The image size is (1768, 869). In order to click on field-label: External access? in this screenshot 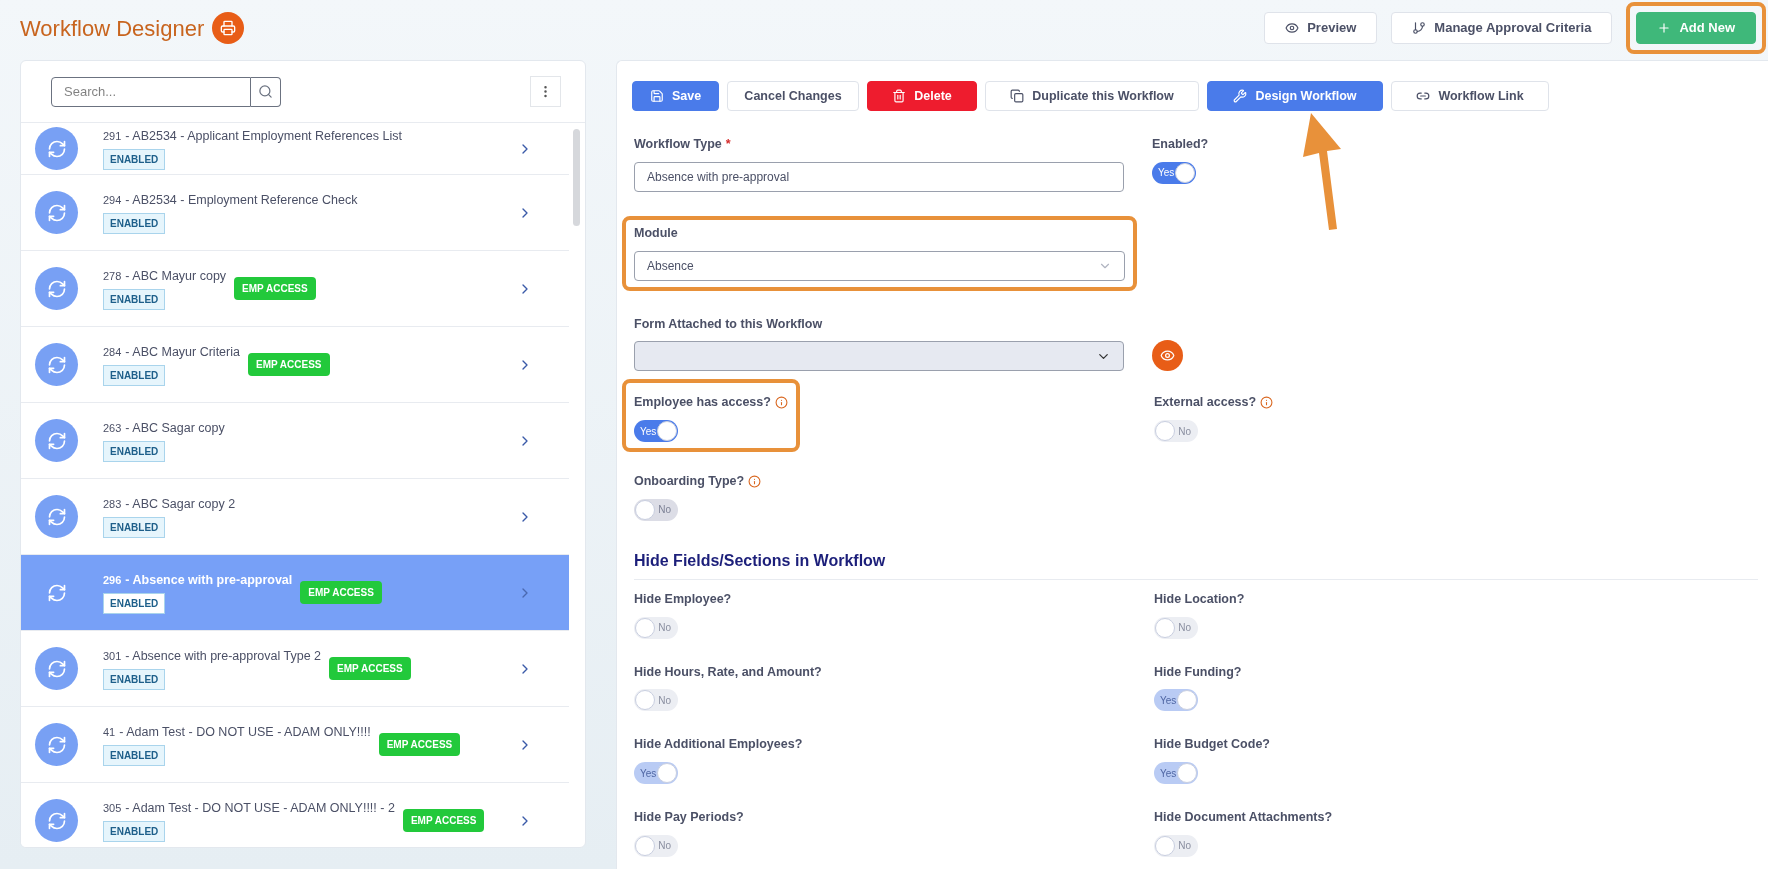, I will do `click(1205, 403)`.